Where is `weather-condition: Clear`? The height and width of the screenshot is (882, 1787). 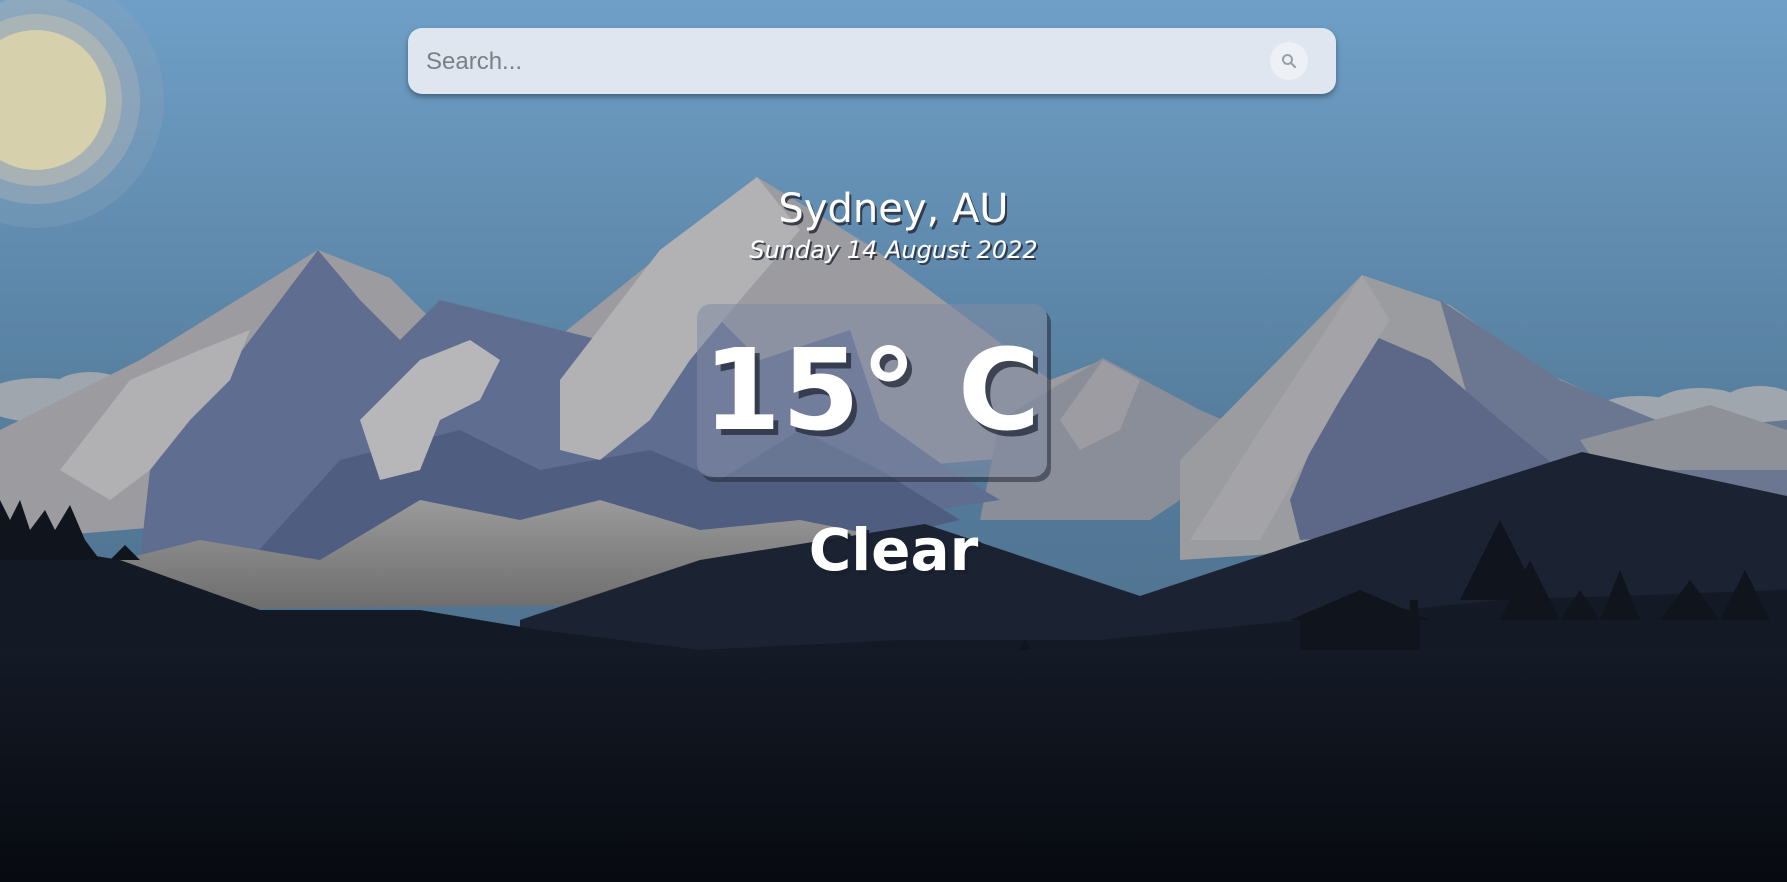
weather-condition: Clear is located at coordinates (893, 550).